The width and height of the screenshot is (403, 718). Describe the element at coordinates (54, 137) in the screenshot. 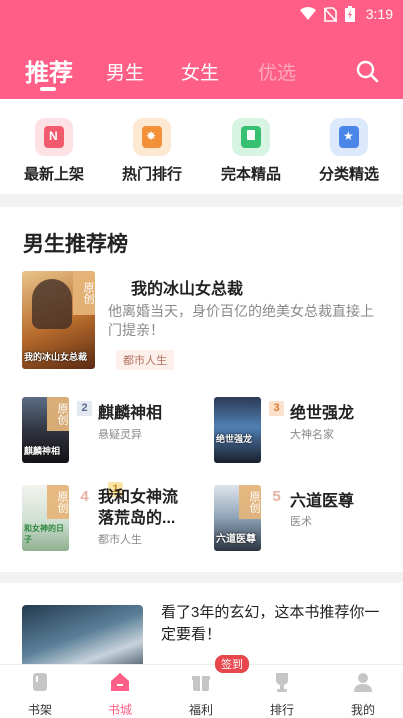

I see `new-books-icon: N` at that location.